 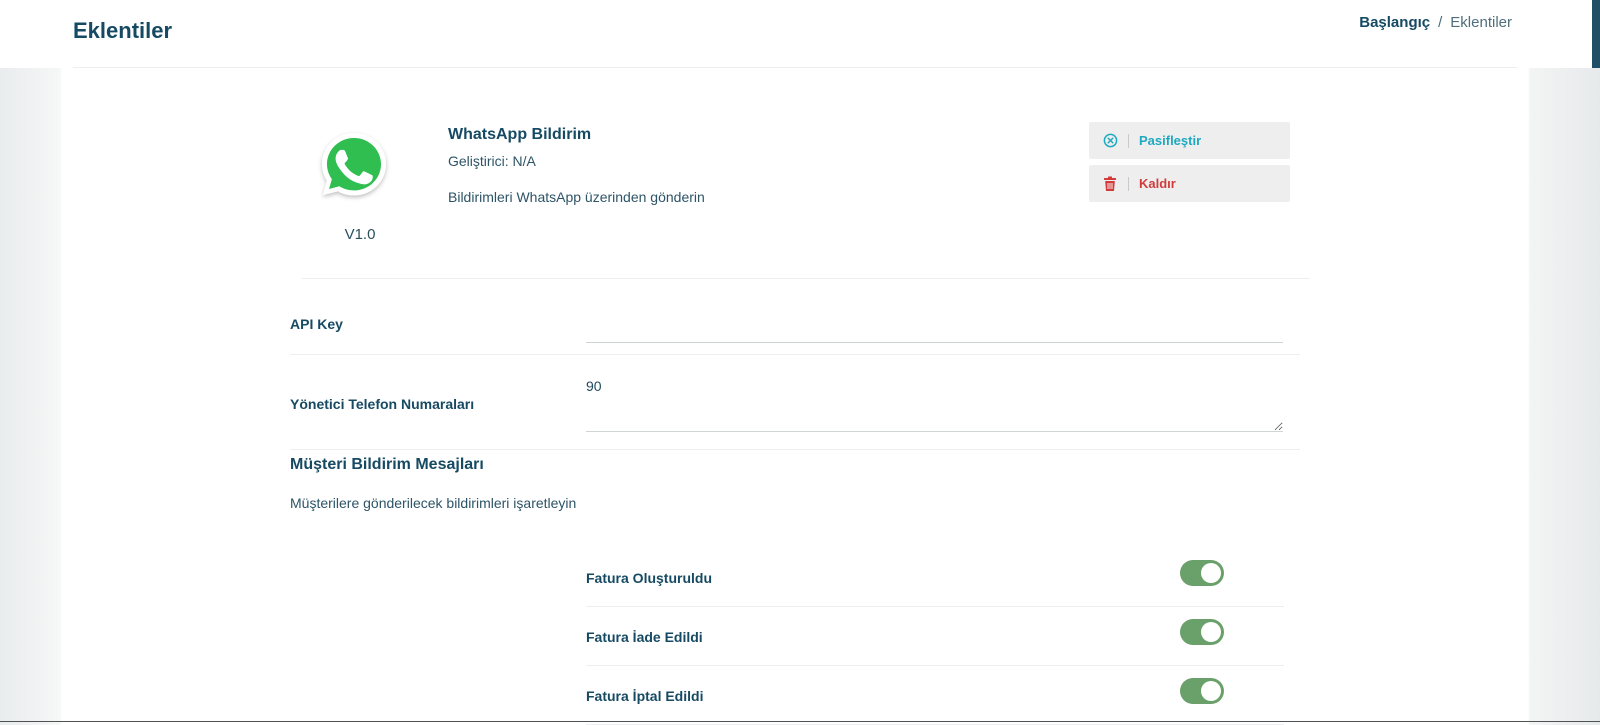 I want to click on deactivate-label: Pasifleştir, so click(x=1170, y=140).